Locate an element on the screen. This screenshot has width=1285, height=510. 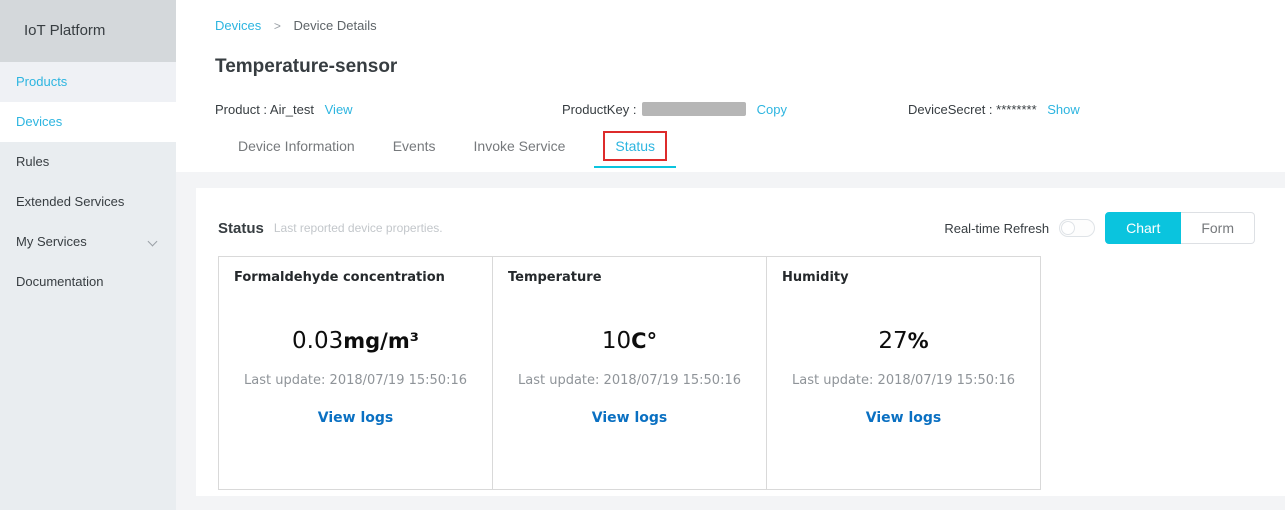
value-number: 27 is located at coordinates (893, 341).